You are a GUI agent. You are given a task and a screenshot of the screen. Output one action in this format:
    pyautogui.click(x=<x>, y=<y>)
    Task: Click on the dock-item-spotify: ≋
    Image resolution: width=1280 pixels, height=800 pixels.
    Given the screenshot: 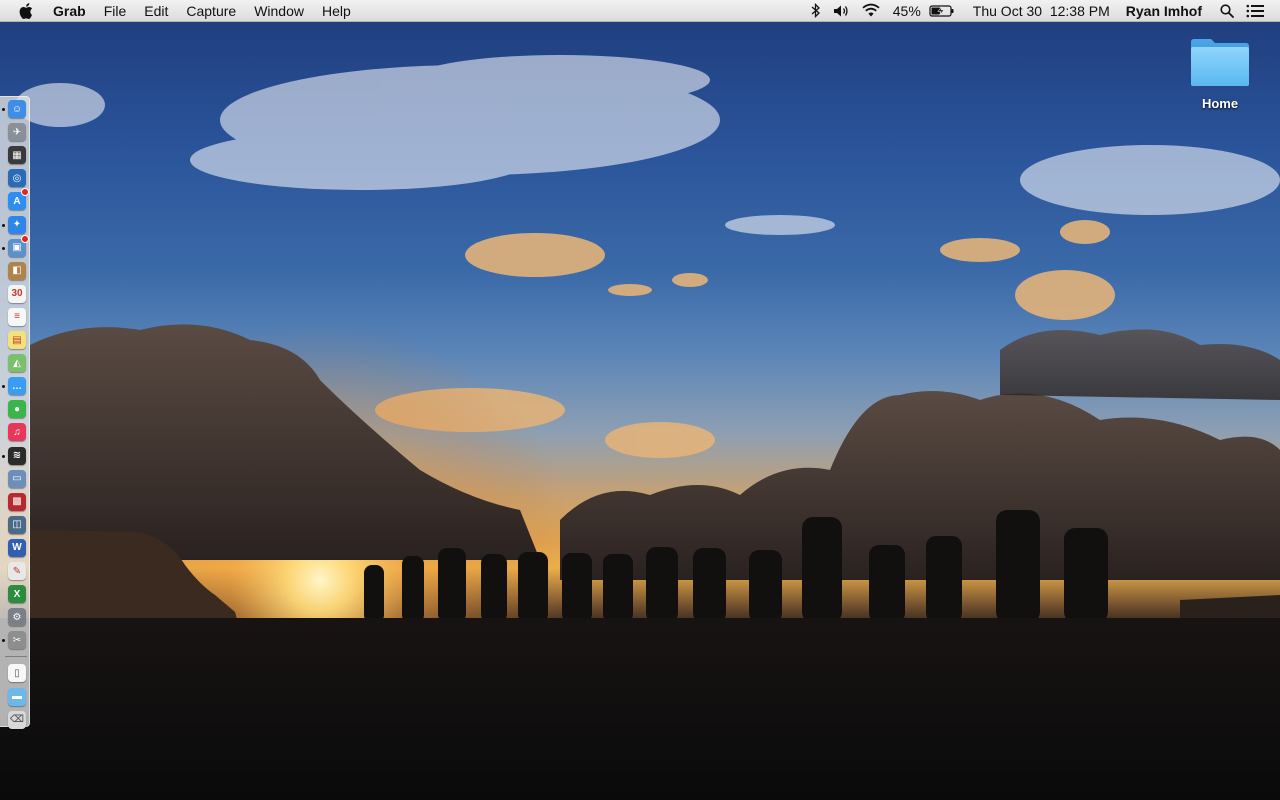 What is the action you would take?
    pyautogui.click(x=17, y=455)
    